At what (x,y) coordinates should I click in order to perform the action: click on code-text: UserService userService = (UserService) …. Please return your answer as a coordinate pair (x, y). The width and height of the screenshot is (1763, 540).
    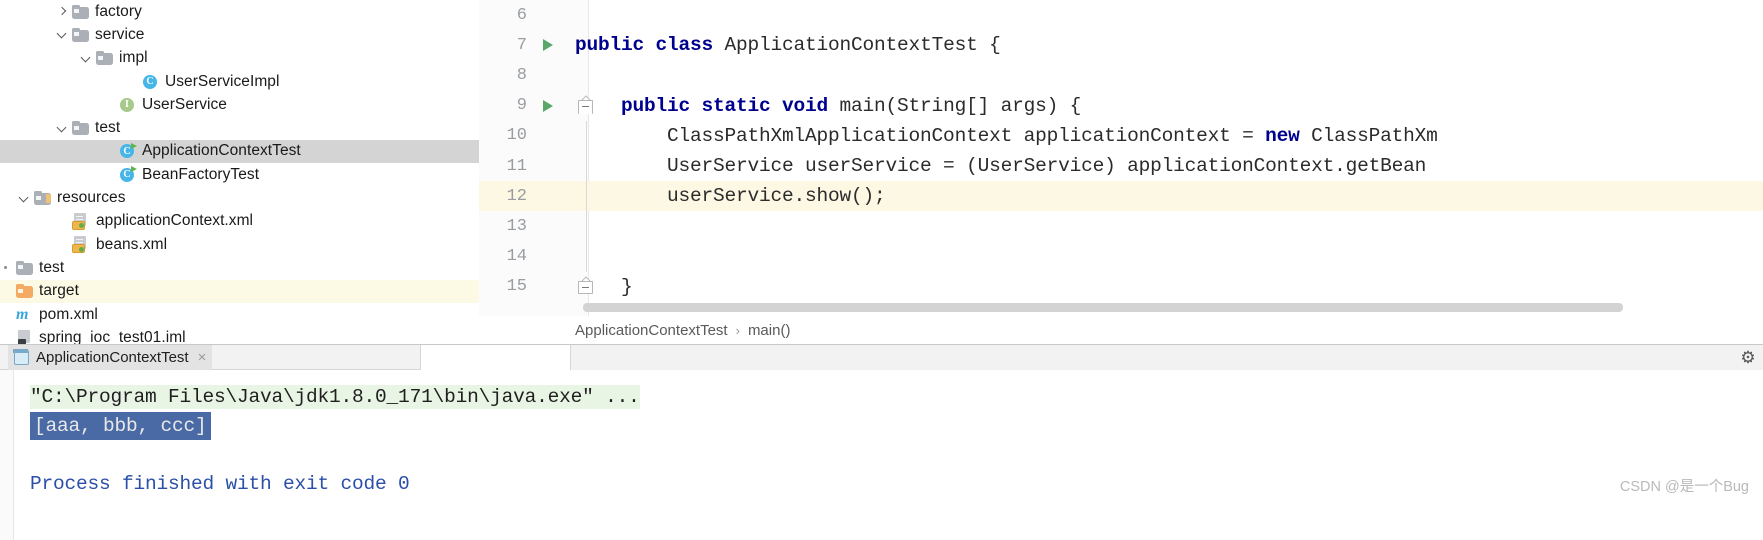
    Looking at the image, I should click on (1000, 166).